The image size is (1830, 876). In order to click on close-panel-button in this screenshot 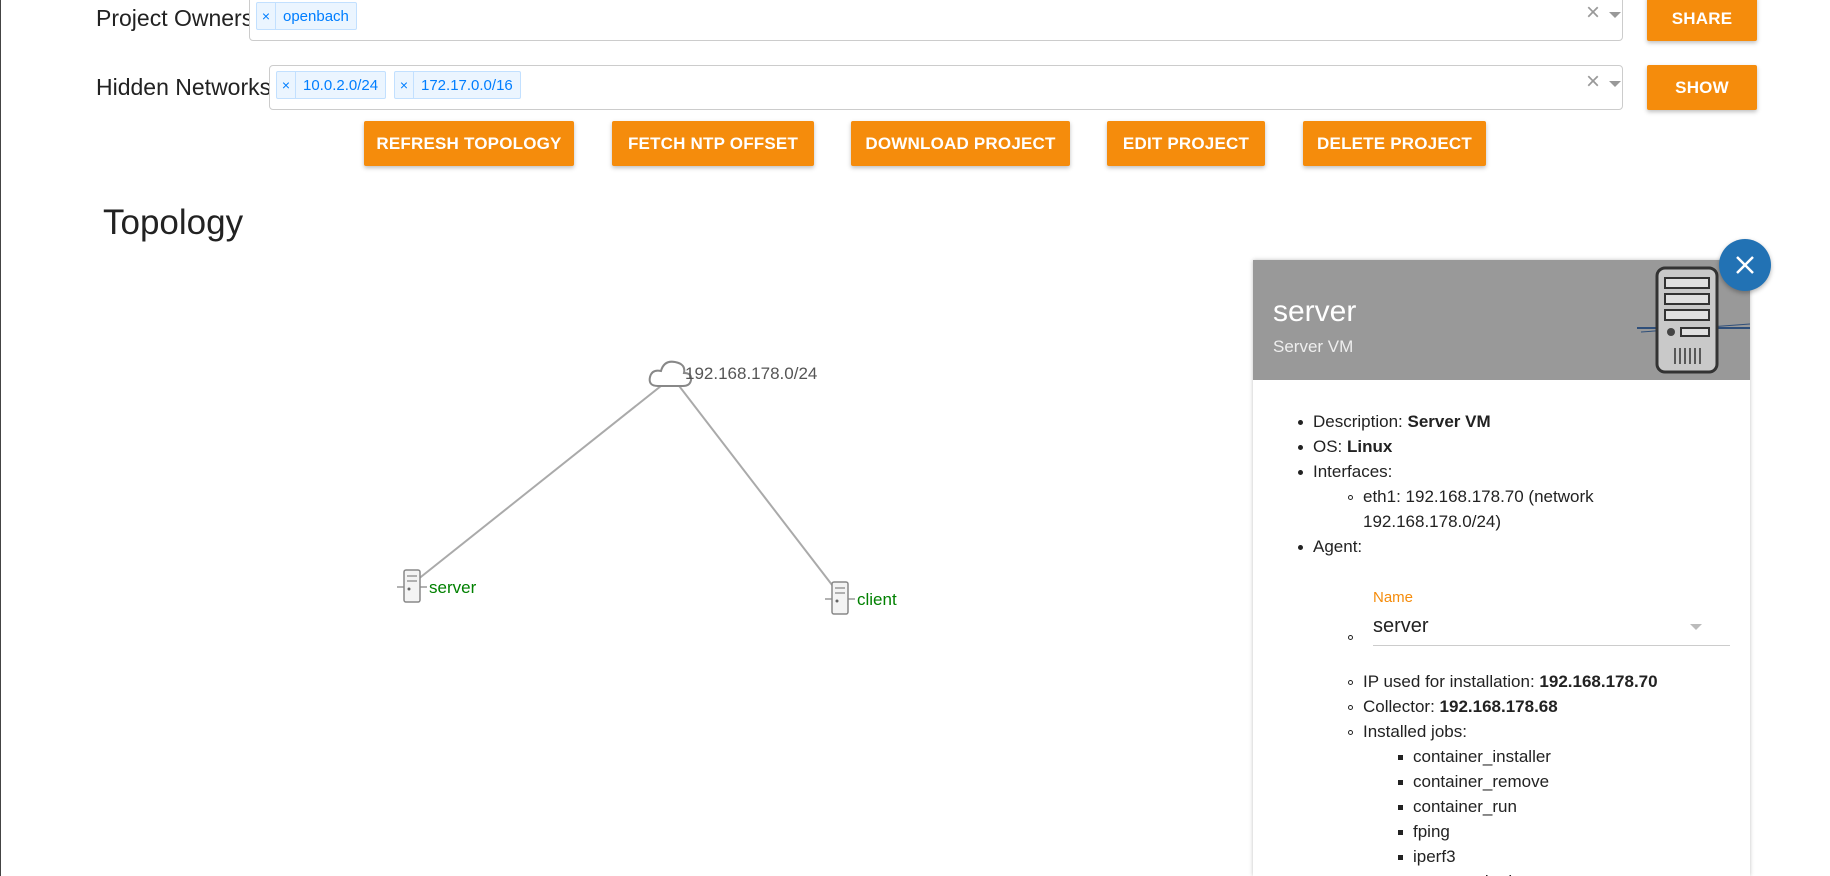, I will do `click(1745, 265)`.